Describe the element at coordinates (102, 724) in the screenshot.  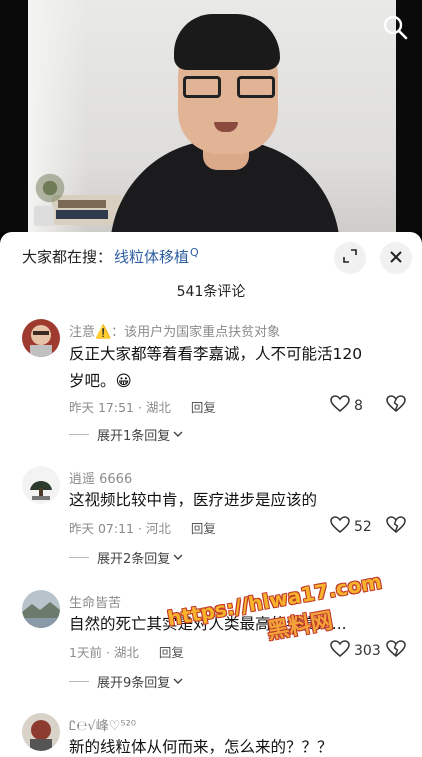
I see `comment-author: Ꮭ℮√峰♡⁵²⁰` at that location.